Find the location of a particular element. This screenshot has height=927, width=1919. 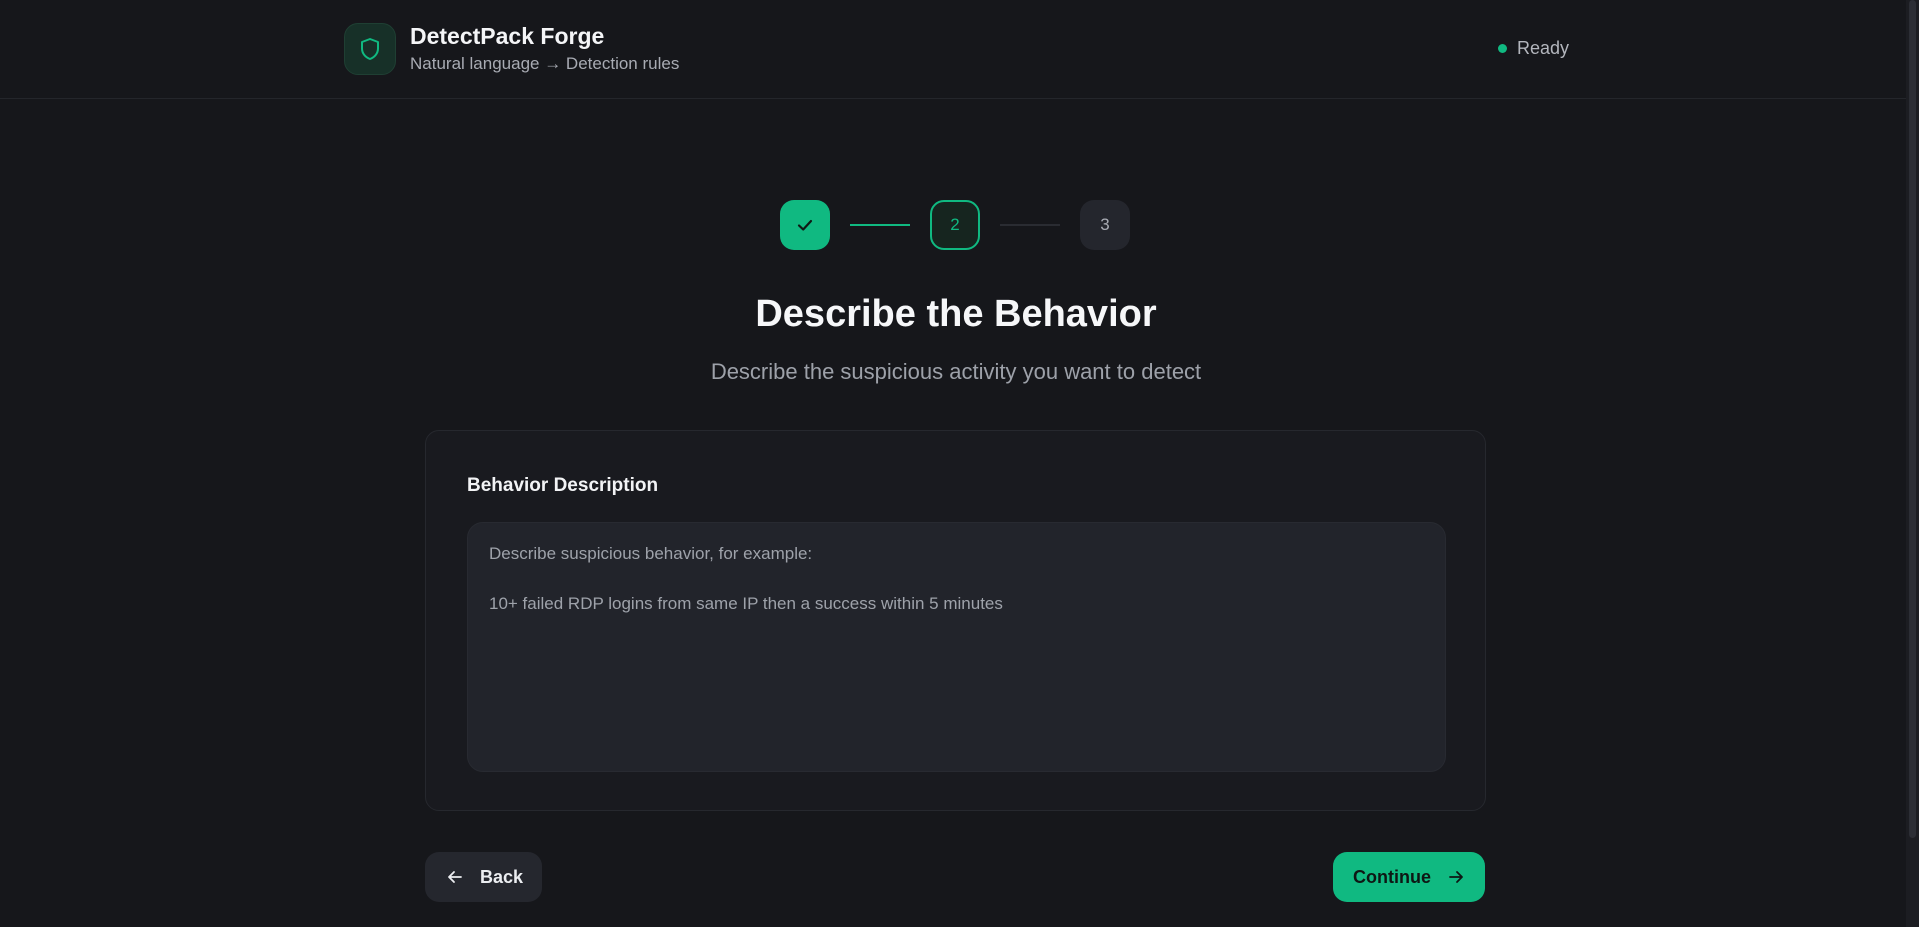

step-connector-pending is located at coordinates (1030, 225).